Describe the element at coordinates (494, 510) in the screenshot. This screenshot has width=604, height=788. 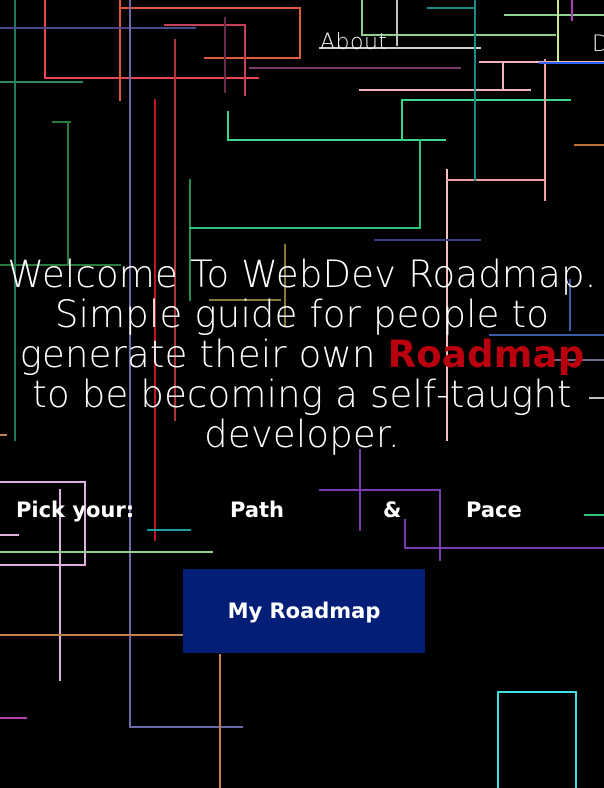
I see `pace-selector: Pace` at that location.